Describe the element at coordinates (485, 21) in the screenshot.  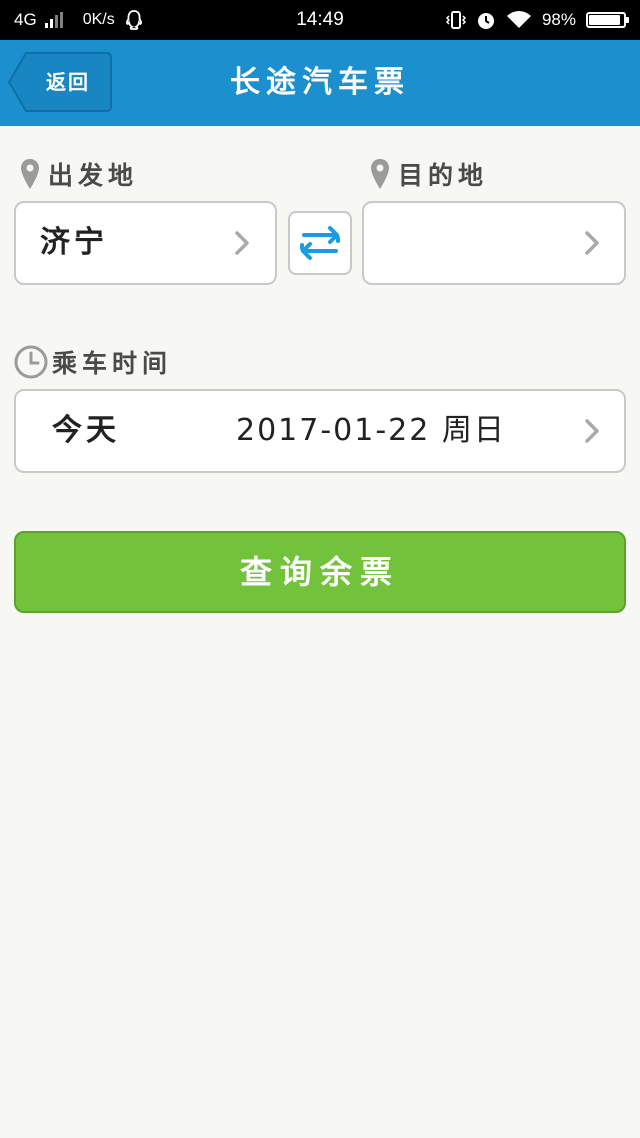
I see `alarm-icon` at that location.